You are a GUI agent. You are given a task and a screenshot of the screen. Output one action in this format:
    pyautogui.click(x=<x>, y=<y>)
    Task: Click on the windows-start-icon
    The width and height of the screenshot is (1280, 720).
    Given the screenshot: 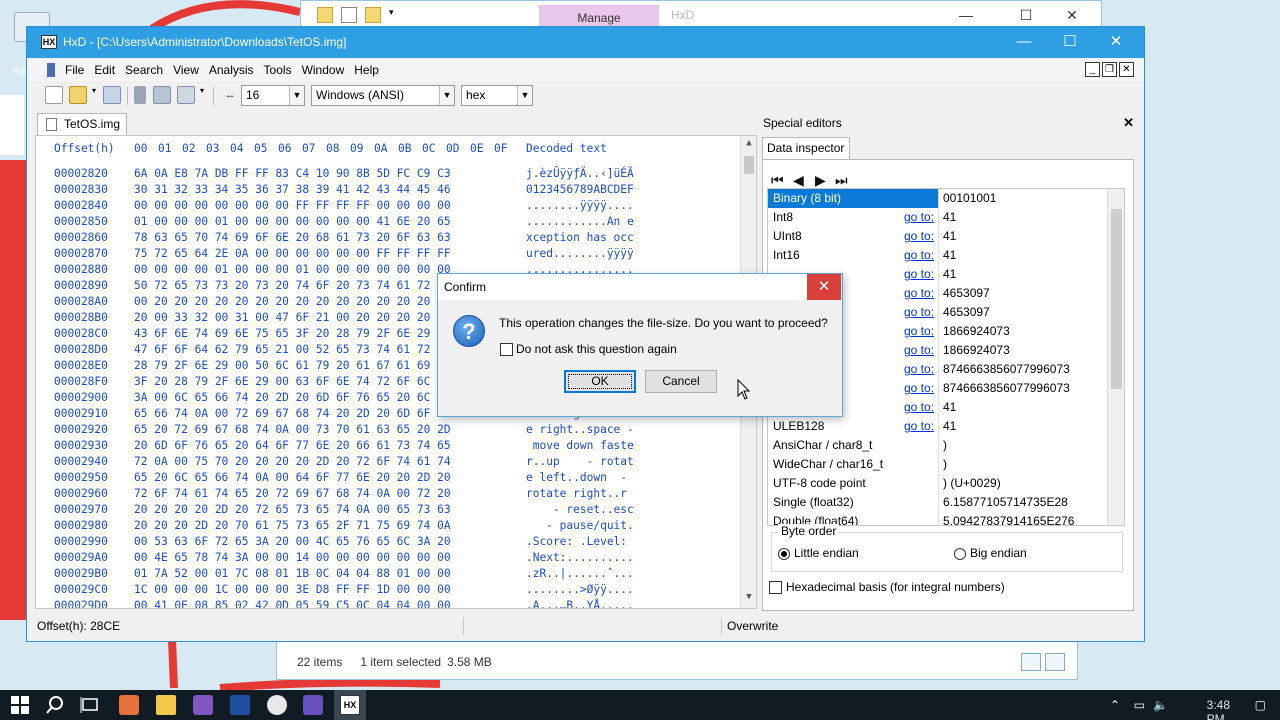 What is the action you would take?
    pyautogui.click(x=20, y=705)
    